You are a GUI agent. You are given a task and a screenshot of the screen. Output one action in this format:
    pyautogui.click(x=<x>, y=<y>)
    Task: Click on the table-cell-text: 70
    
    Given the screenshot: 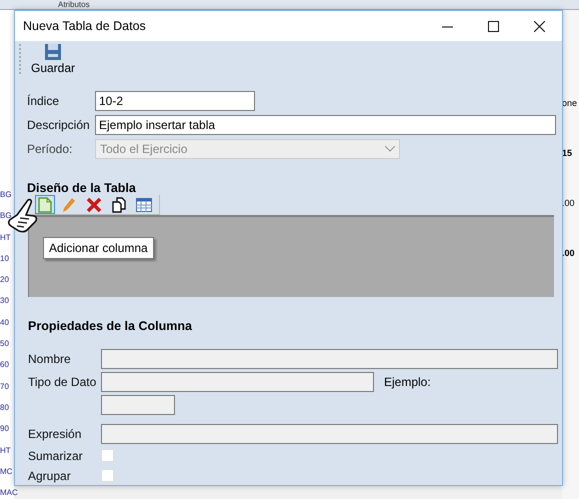 What is the action you would take?
    pyautogui.click(x=5, y=387)
    